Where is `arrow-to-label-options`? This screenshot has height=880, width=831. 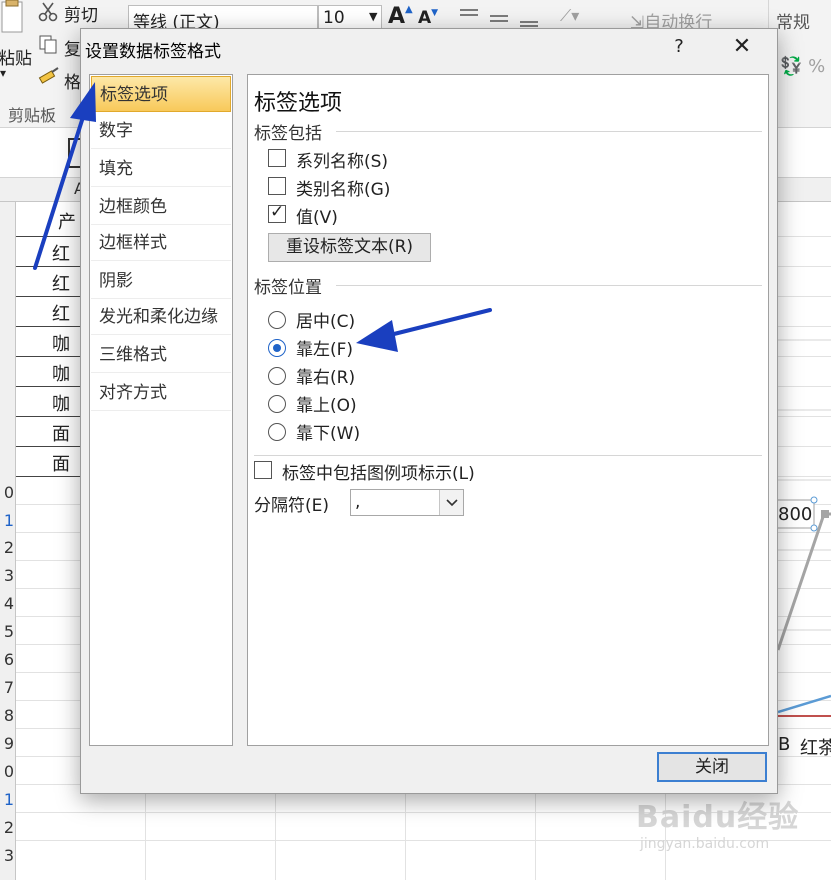 arrow-to-label-options is located at coordinates (64, 176).